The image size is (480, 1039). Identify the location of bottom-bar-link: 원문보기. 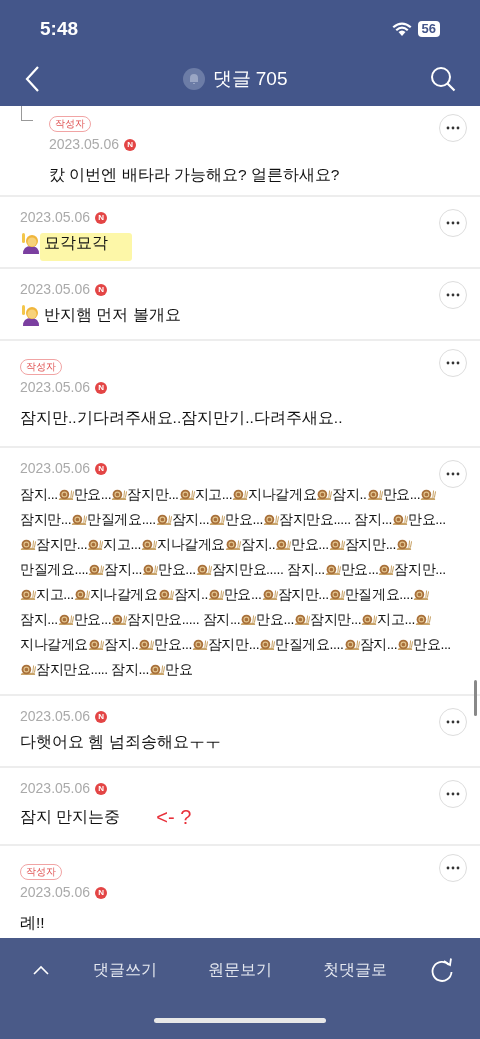
(240, 970).